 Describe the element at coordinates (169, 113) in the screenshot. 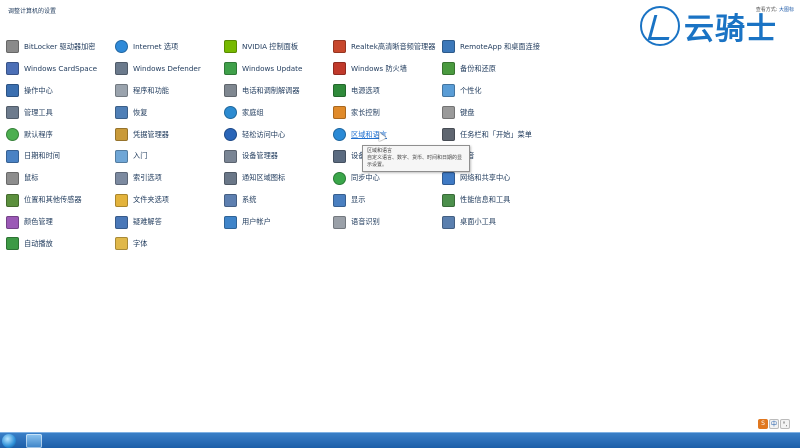

I see `control-panel-item: 恢复` at that location.